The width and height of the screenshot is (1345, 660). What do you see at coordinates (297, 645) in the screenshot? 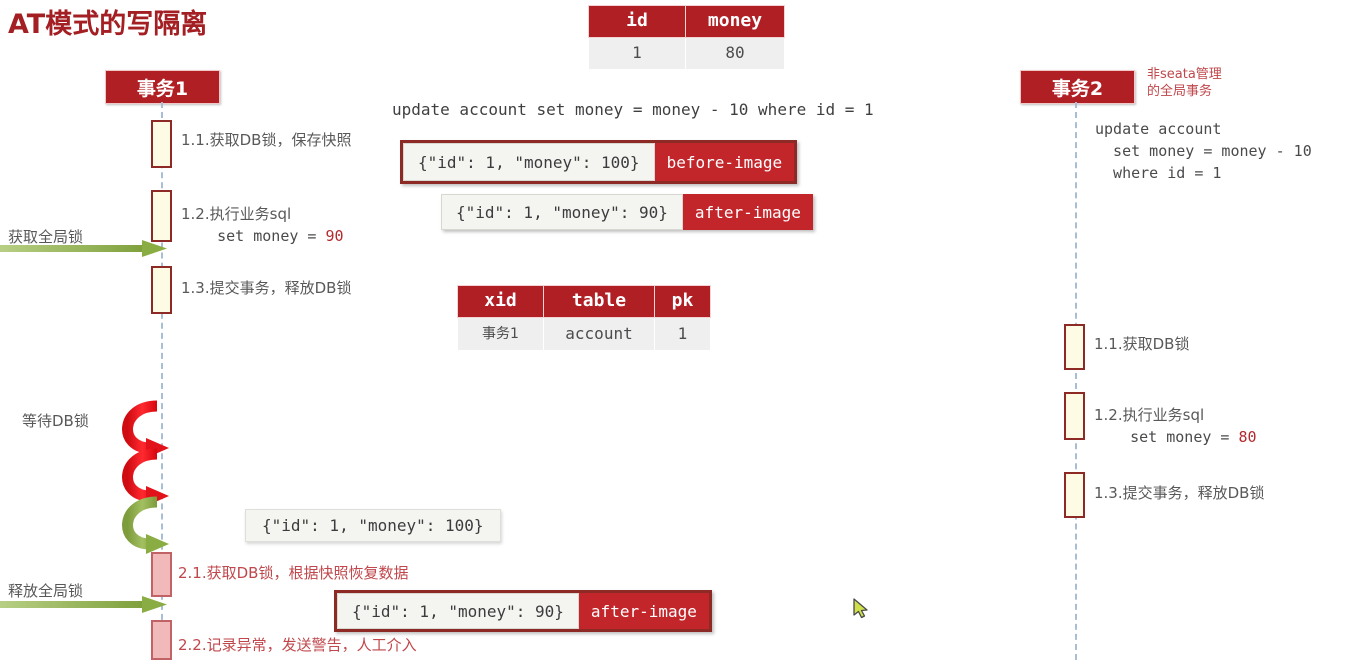
I see `step-label-tx1-2-2: 2.2.记录异常，发送警告，人工介入` at bounding box center [297, 645].